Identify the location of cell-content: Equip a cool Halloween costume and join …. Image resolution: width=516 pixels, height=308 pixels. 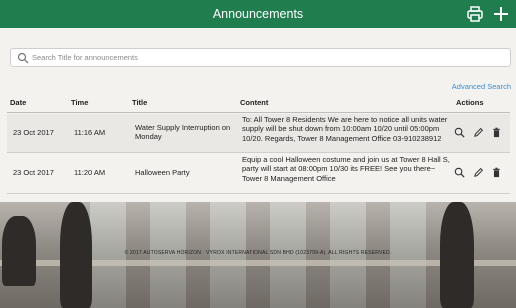
(346, 169).